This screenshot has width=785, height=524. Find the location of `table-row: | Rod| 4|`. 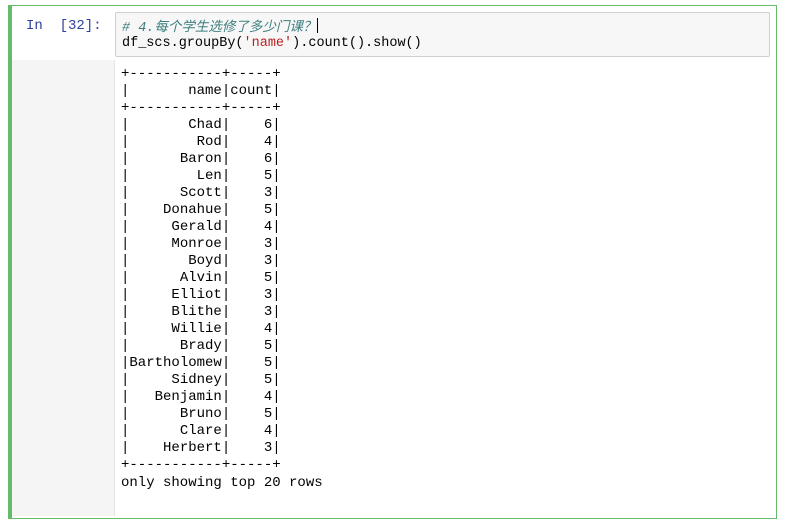

table-row: | Rod| 4| is located at coordinates (201, 142).